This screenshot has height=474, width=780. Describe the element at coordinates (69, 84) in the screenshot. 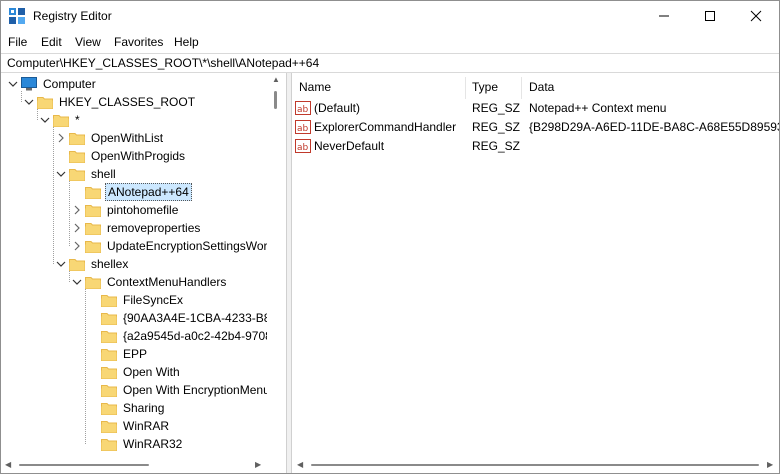

I see `tree-node-label: Computer` at that location.